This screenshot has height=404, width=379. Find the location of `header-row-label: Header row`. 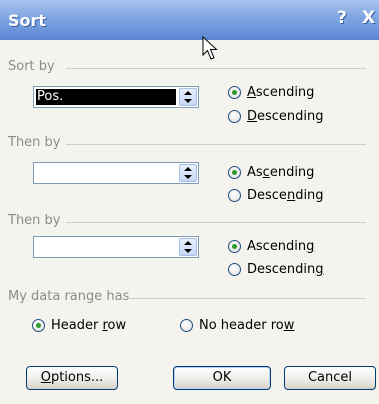

header-row-label: Header row is located at coordinates (89, 325).